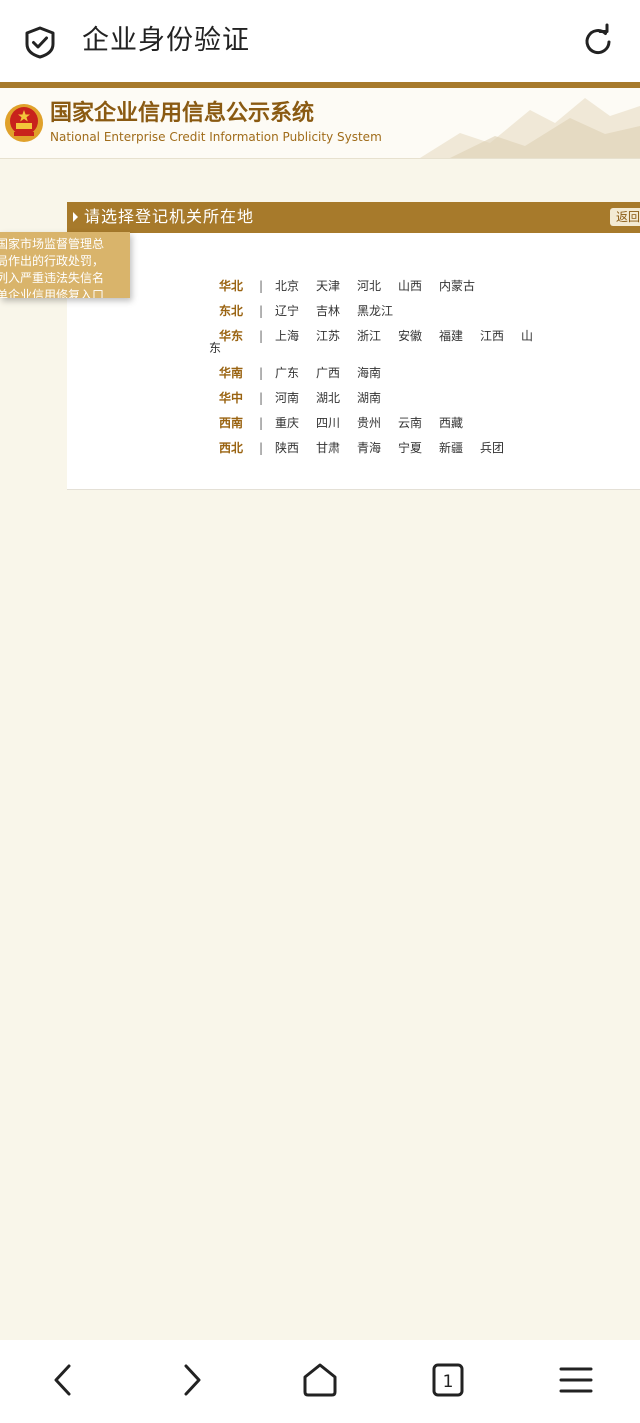  I want to click on browser-bottom-bar: 1, so click(320, 1381).